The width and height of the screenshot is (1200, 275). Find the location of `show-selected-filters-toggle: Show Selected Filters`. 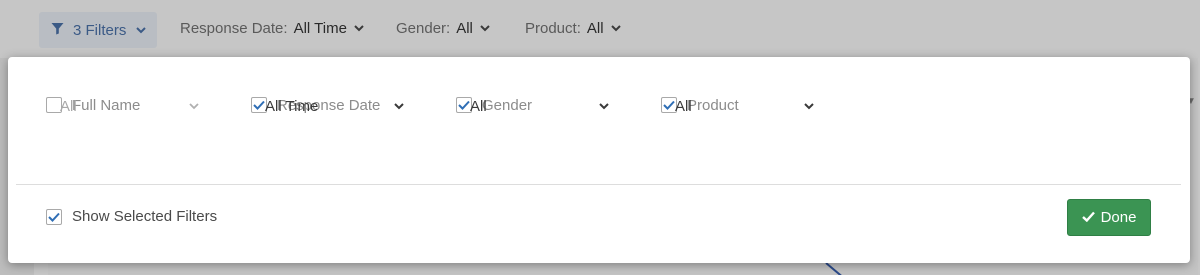

show-selected-filters-toggle: Show Selected Filters is located at coordinates (131, 216).